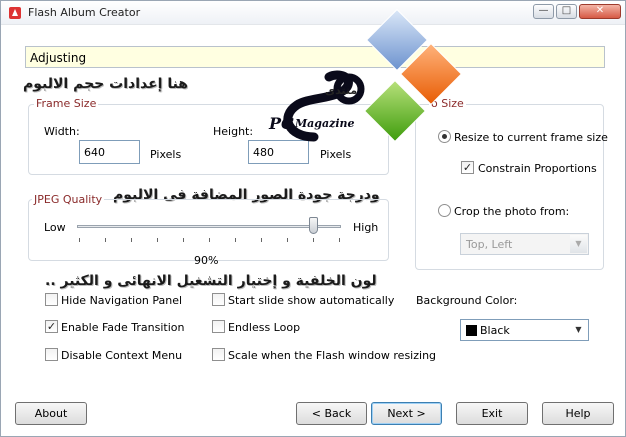  What do you see at coordinates (524, 330) in the screenshot?
I see `background-color-select: Black ▼` at bounding box center [524, 330].